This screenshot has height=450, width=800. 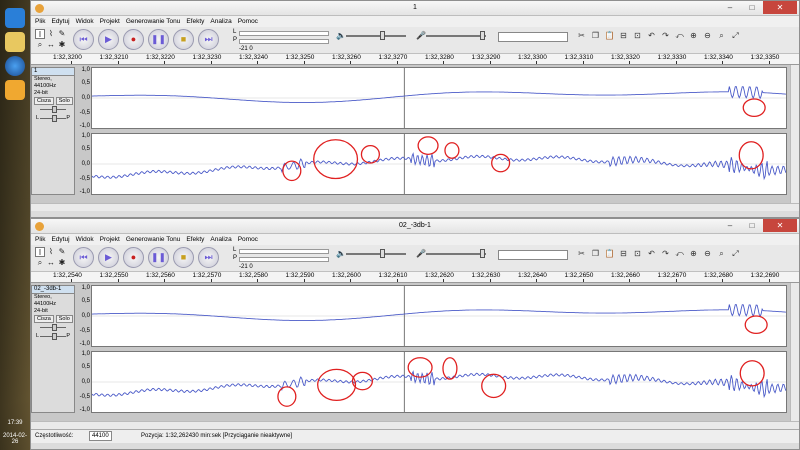 I want to click on track-name-button: 02_-3db-1, so click(x=53, y=290).